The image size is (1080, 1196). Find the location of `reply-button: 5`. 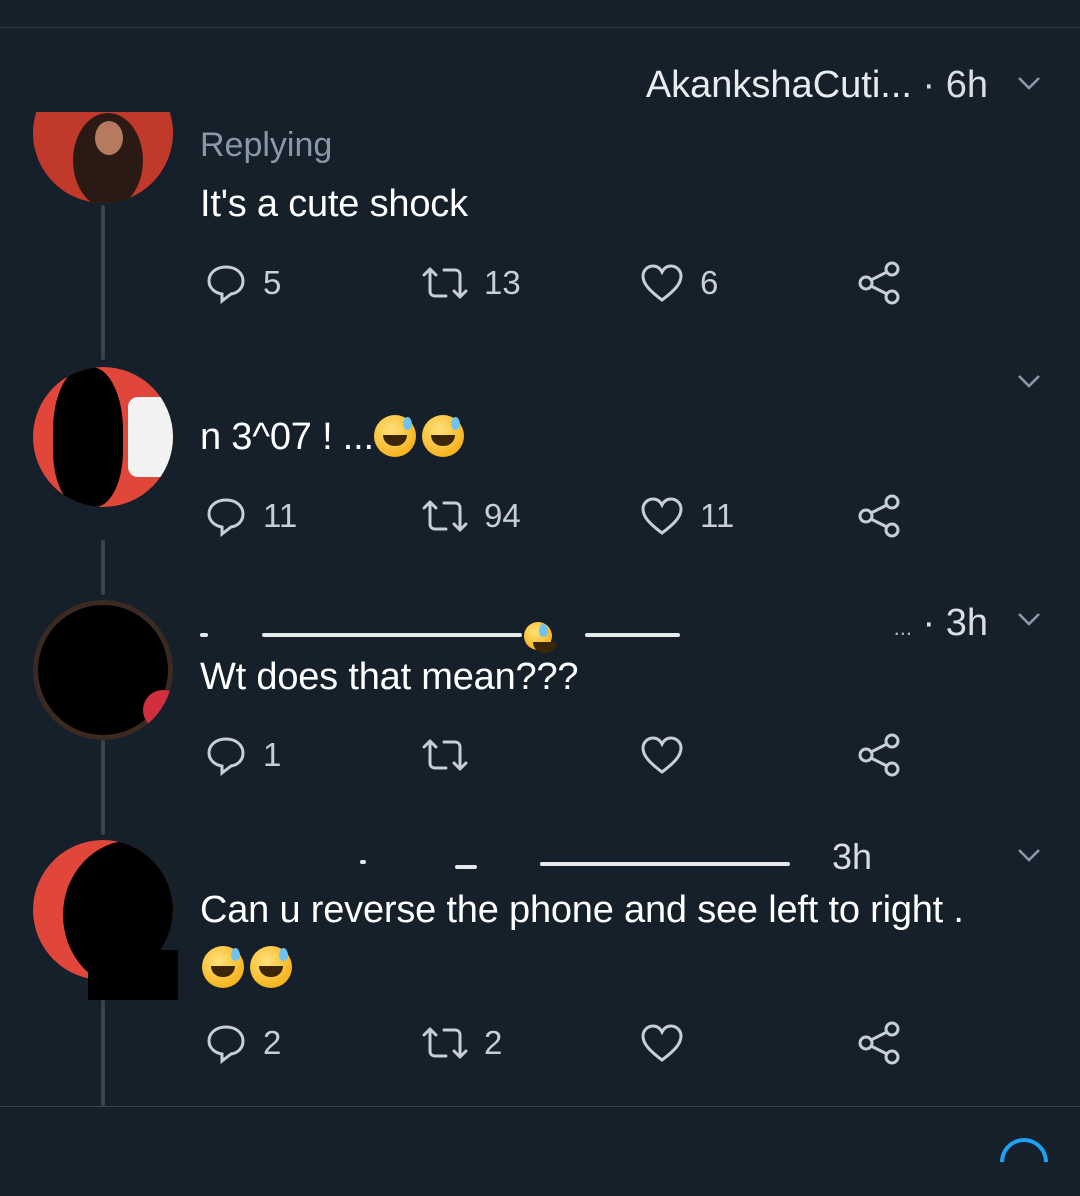

reply-button: 5 is located at coordinates (243, 283).